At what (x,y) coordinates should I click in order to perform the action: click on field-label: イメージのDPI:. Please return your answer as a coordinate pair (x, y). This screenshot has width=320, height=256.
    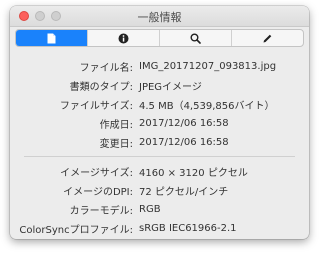
    Looking at the image, I should click on (98, 192).